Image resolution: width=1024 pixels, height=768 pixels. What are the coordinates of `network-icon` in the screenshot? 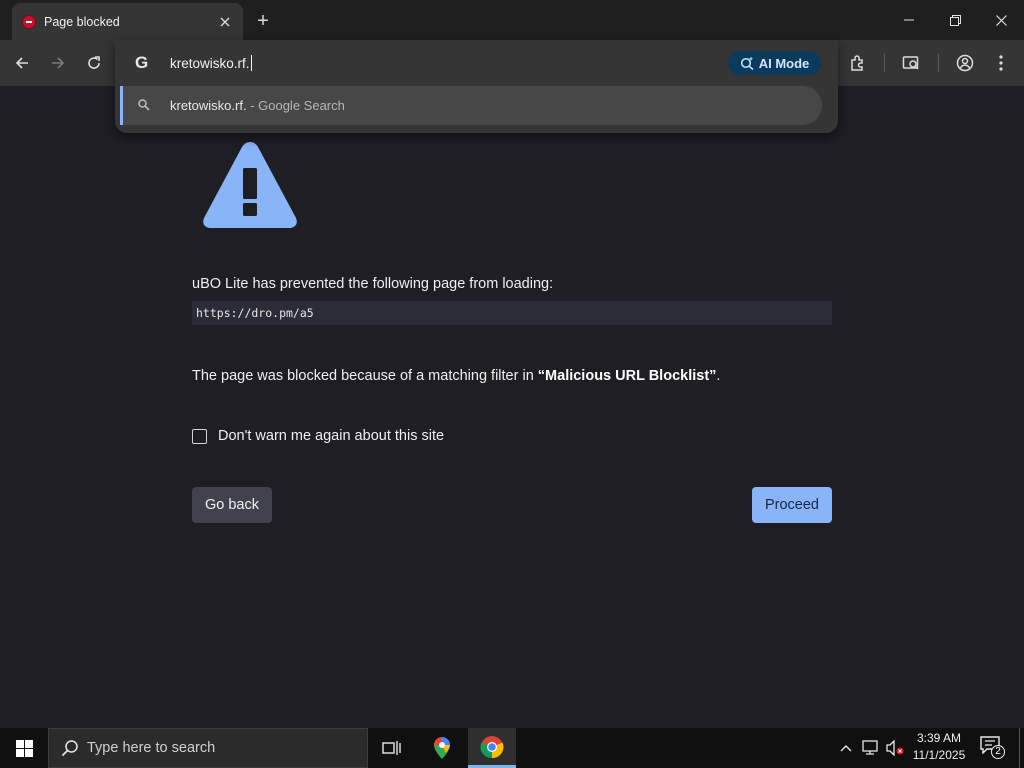 It's located at (871, 748).